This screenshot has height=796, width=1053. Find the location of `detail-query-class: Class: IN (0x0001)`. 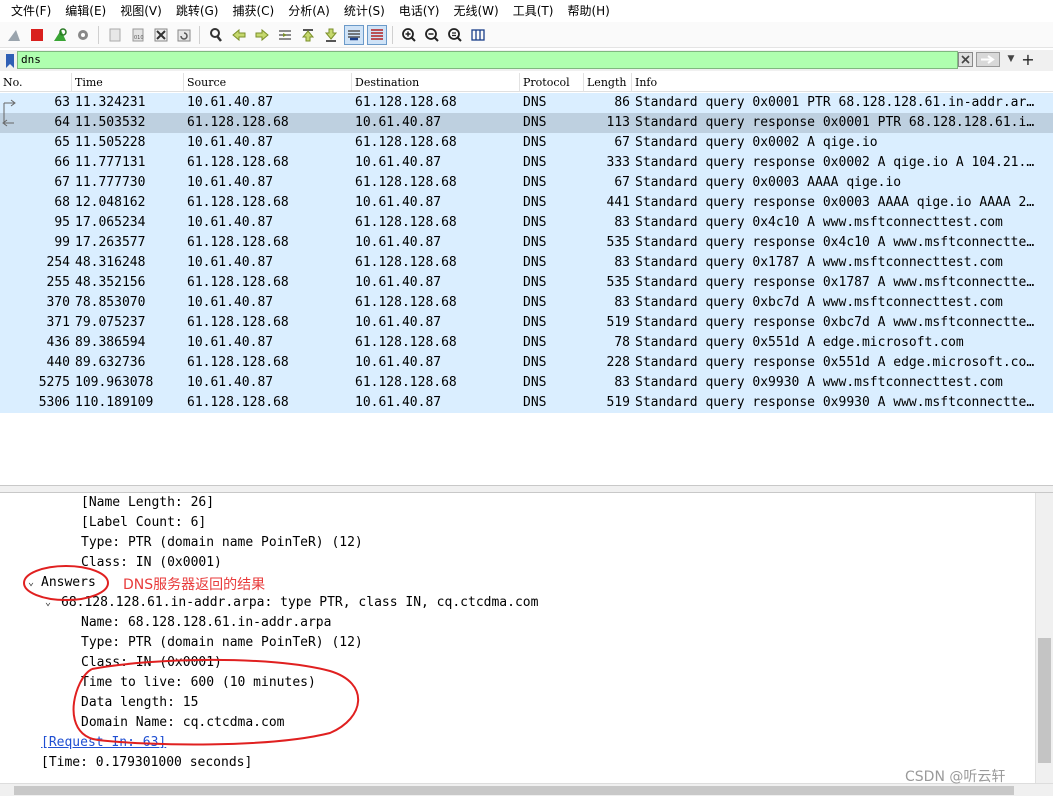

detail-query-class: Class: IN (0x0001) is located at coordinates (151, 563).